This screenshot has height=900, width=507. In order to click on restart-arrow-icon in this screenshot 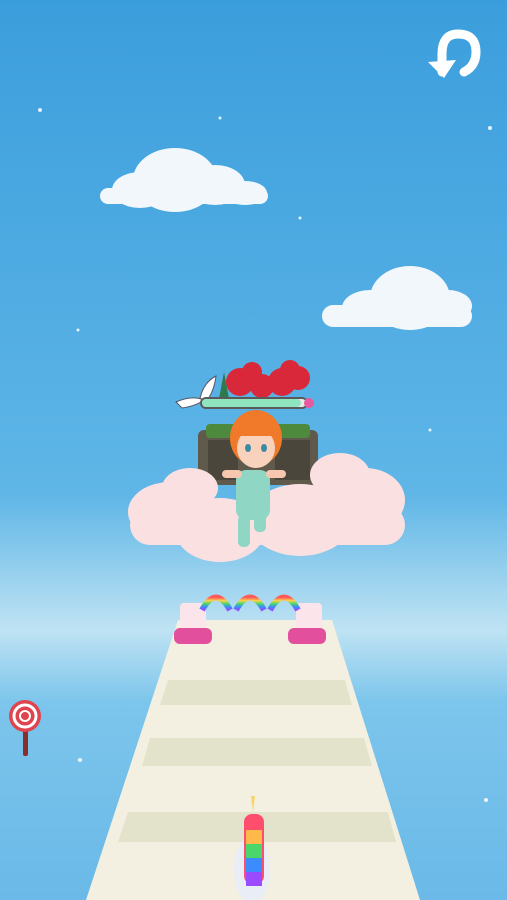, I will do `click(454, 53)`.